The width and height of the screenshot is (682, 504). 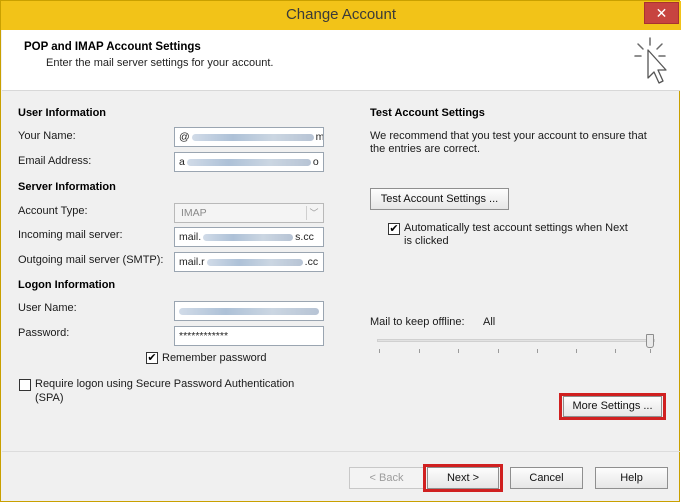 I want to click on close-icon: ✕, so click(x=661, y=13).